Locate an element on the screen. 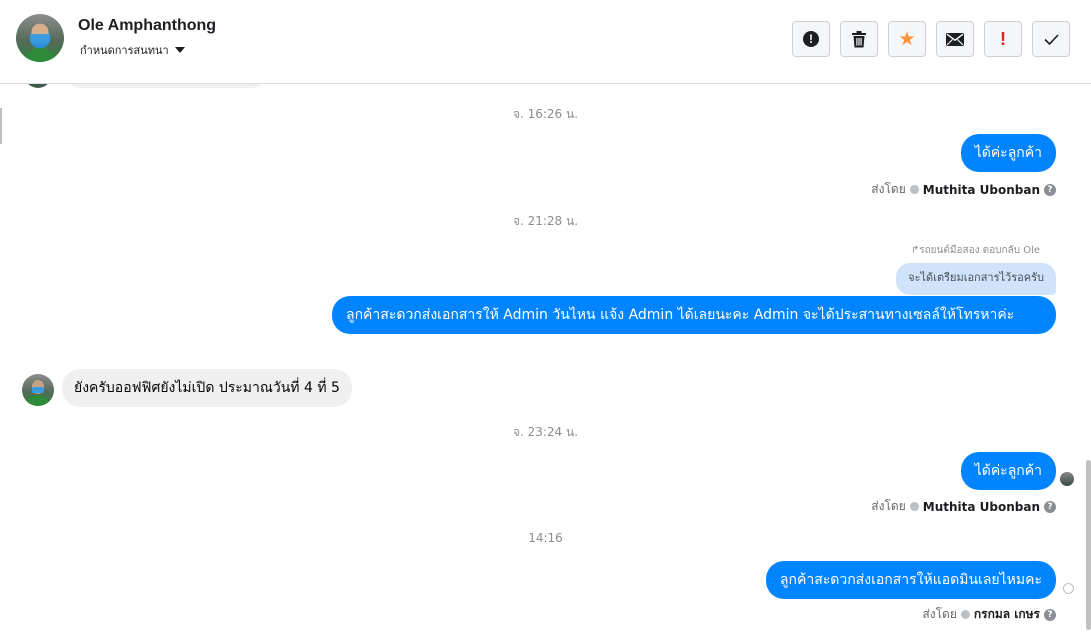 The height and width of the screenshot is (640, 1091). scrollbar-thumb is located at coordinates (1088, 545).